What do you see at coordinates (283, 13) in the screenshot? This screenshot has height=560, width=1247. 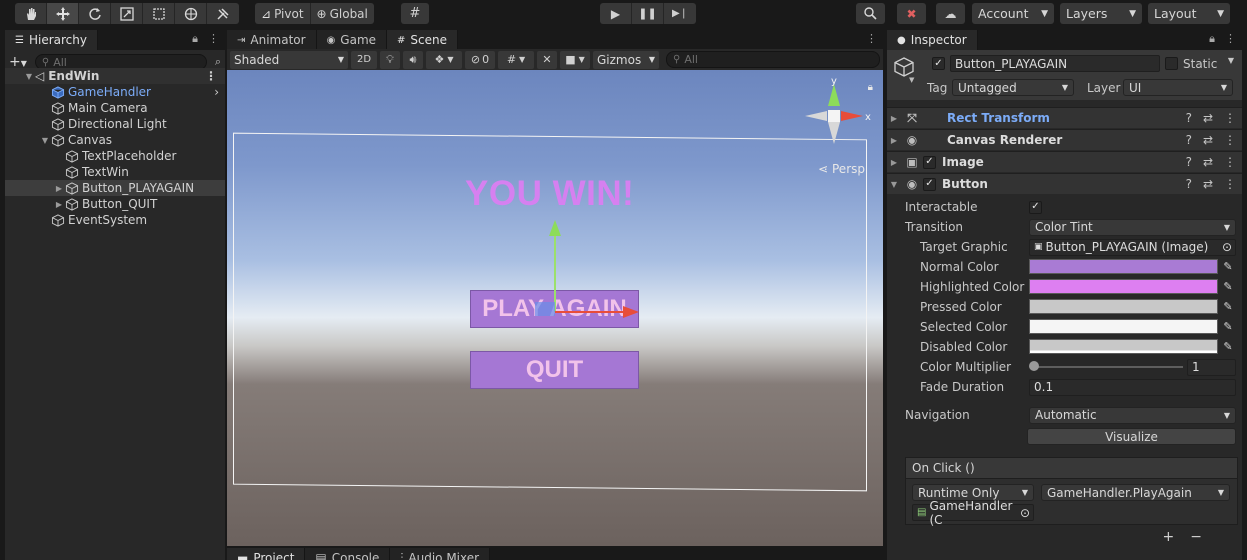 I see `pivot-toggle: ⊿ Pivot` at bounding box center [283, 13].